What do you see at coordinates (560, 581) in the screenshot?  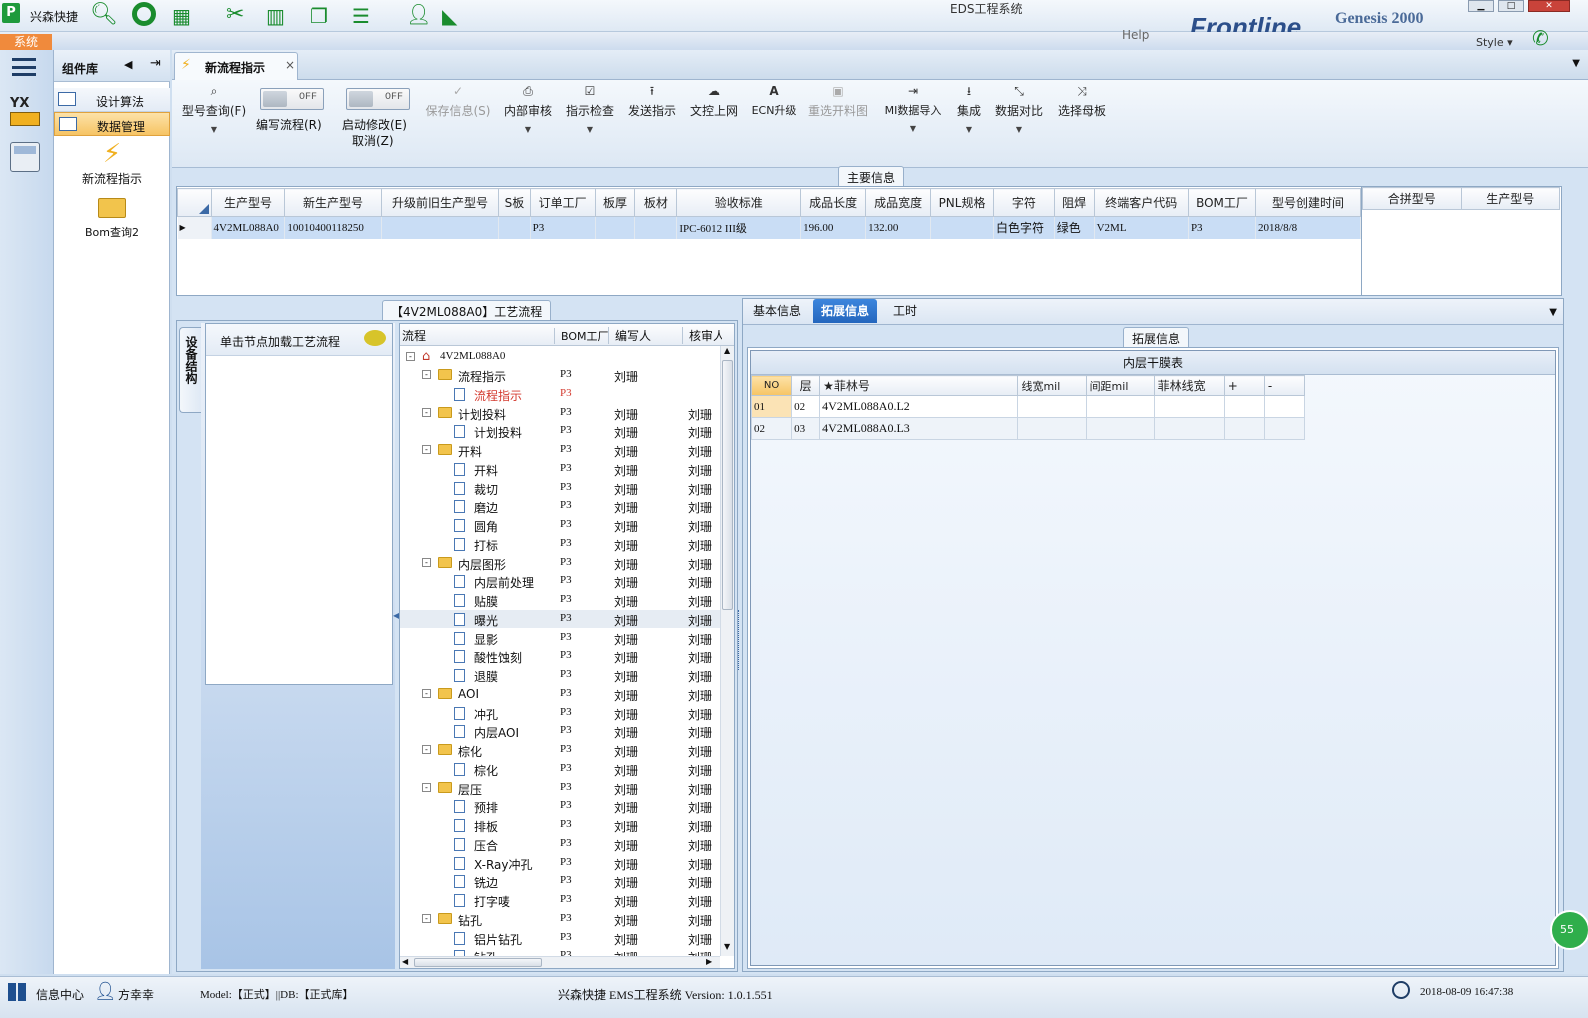 I see `tree-row: 内层前处理 P3 刘珊 刘珊` at bounding box center [560, 581].